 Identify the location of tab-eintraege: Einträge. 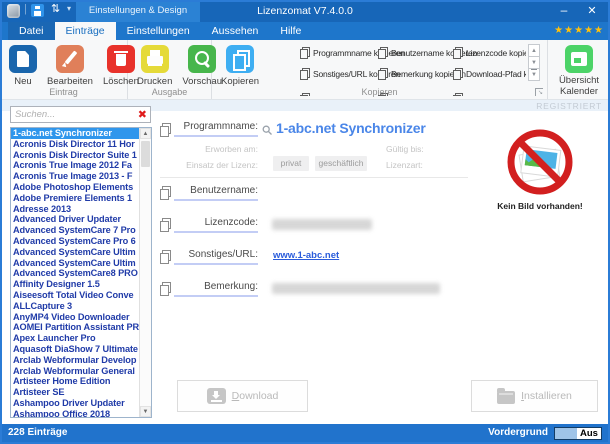
(85, 31).